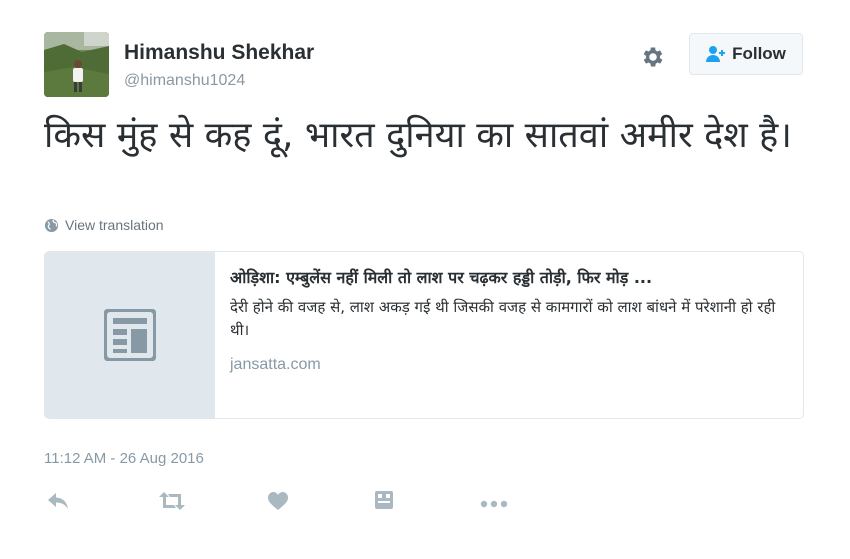  I want to click on like-icon, so click(278, 503).